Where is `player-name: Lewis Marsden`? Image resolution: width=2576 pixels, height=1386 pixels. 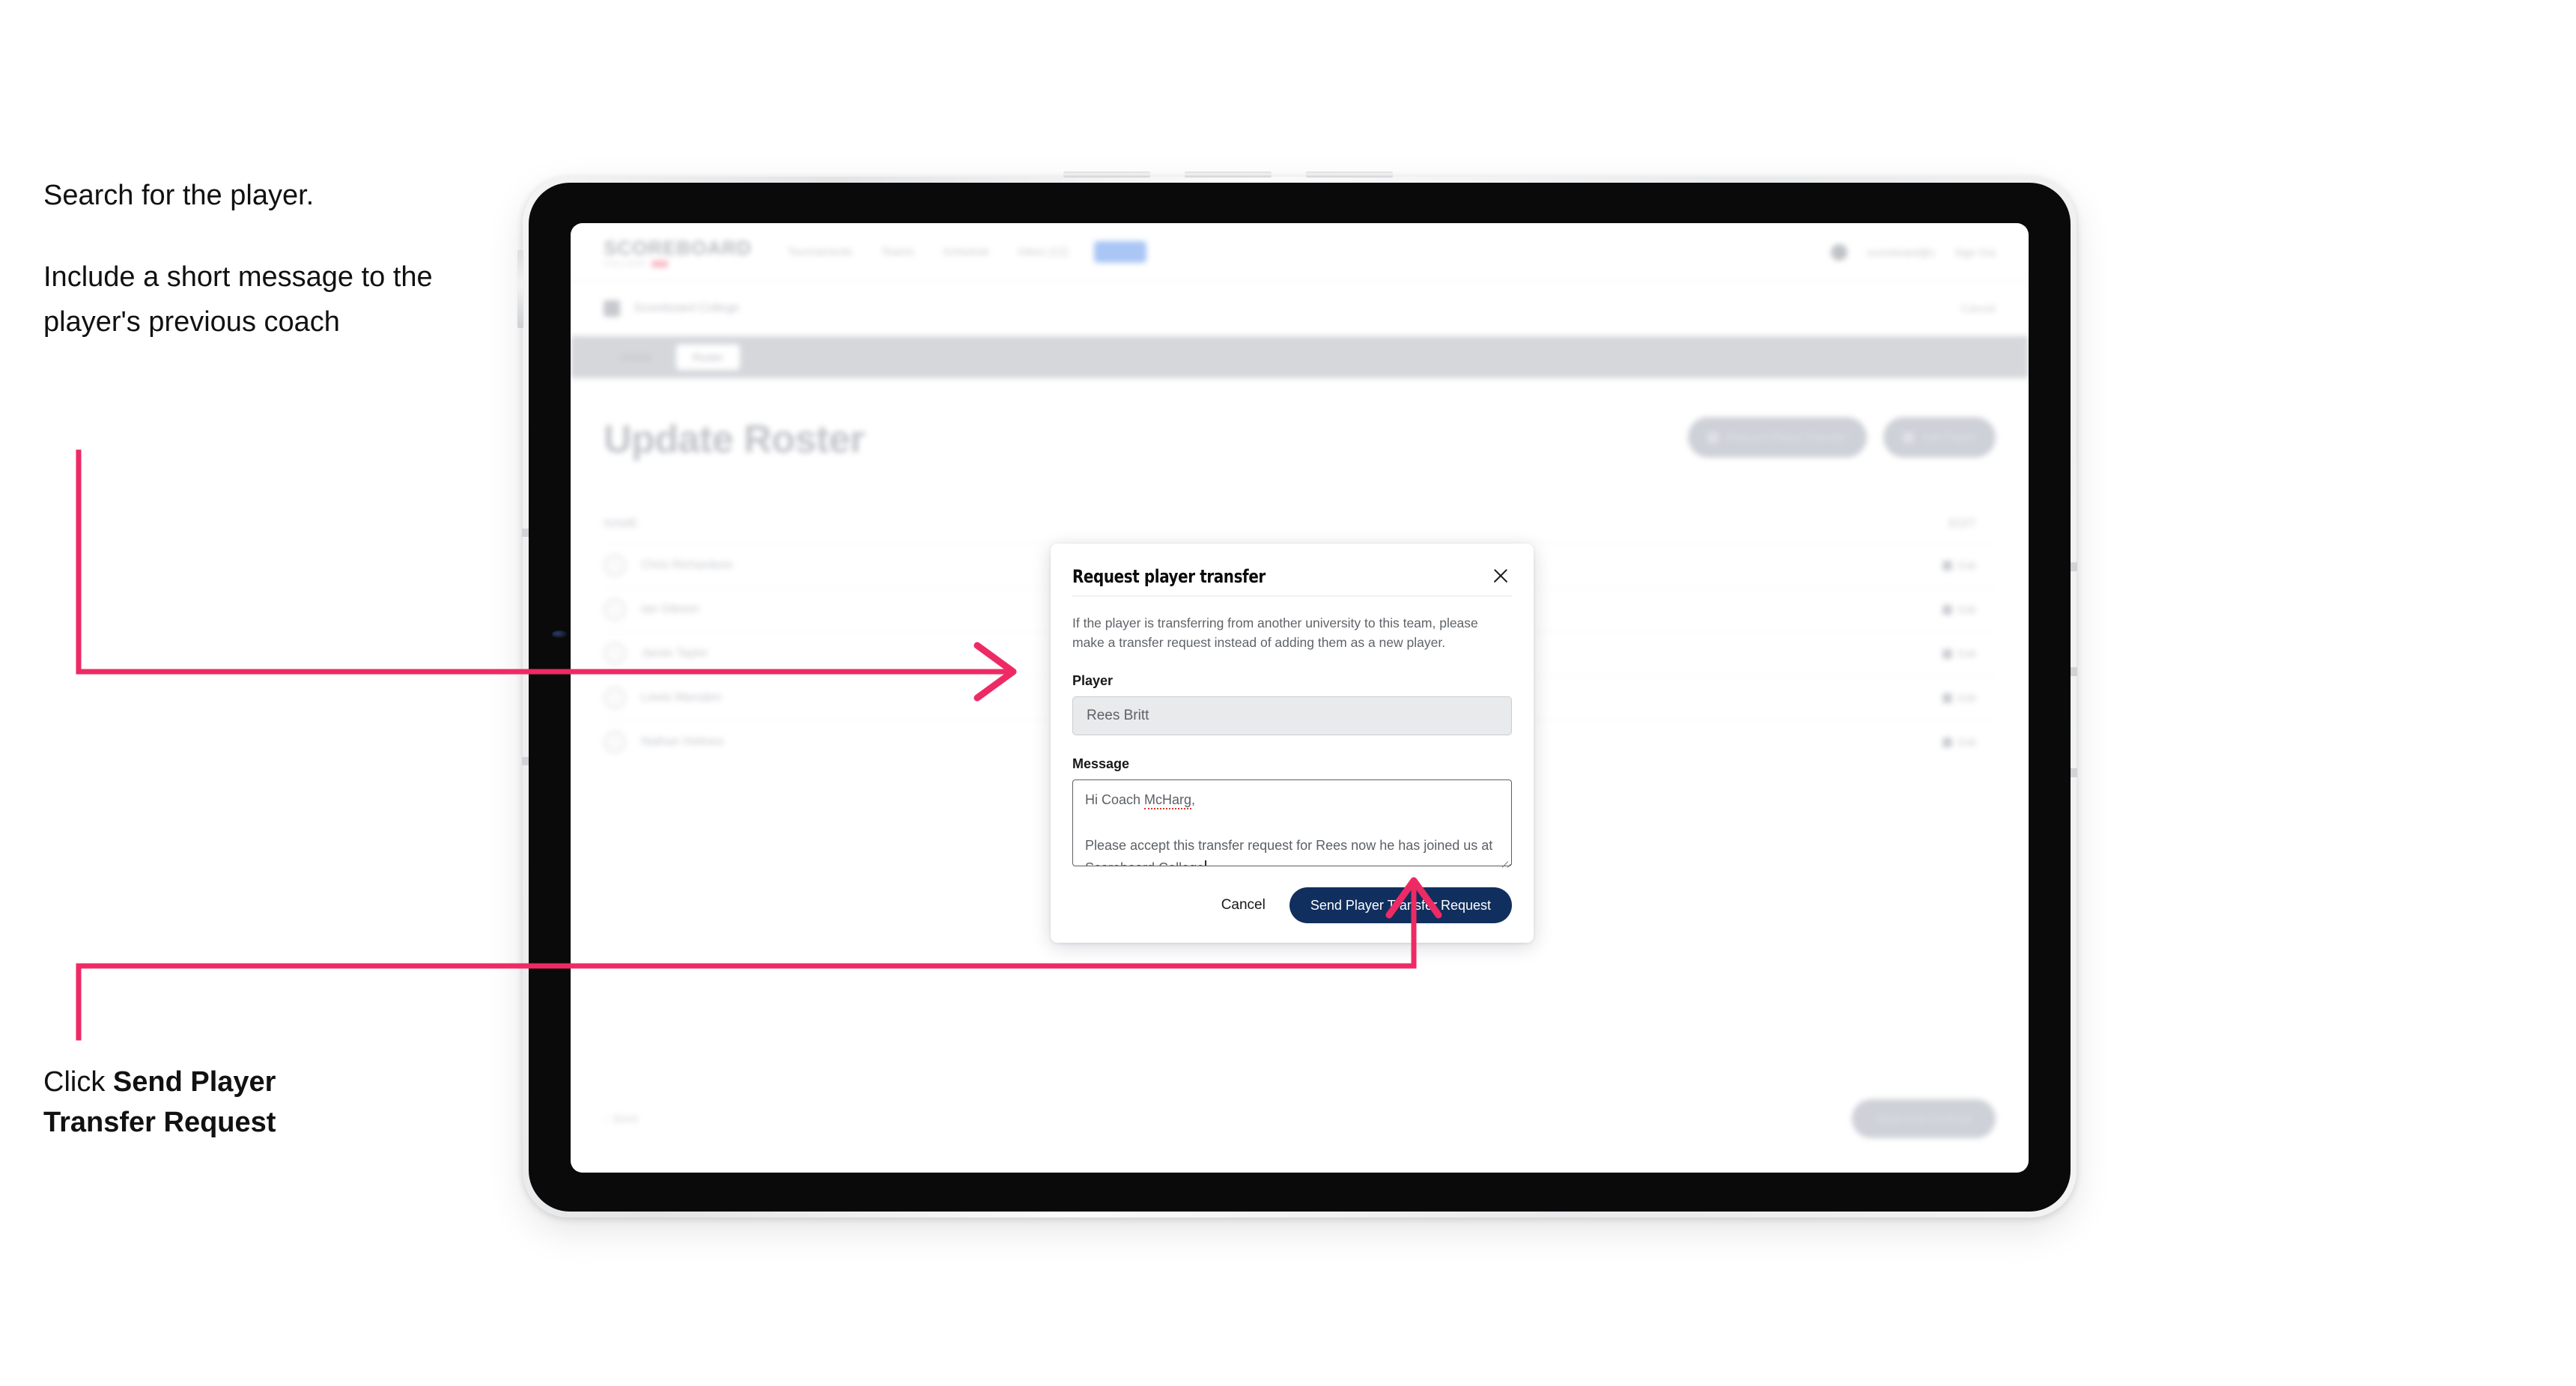 player-name: Lewis Marsden is located at coordinates (681, 697).